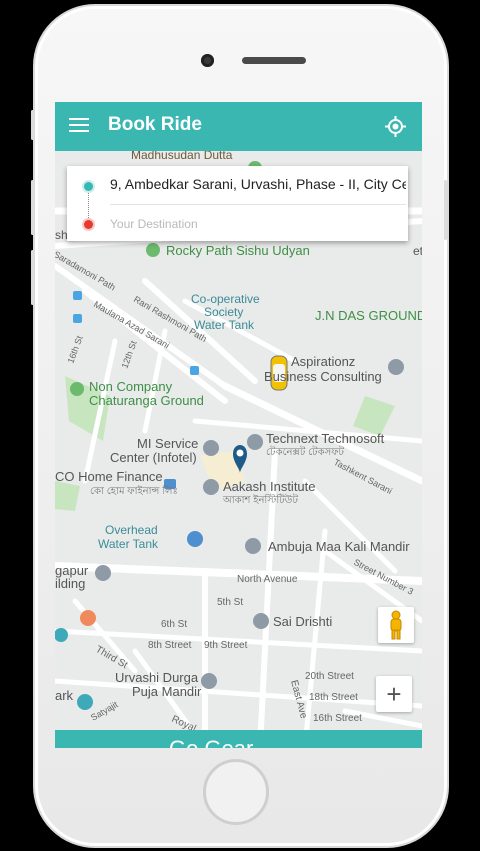 Image resolution: width=480 pixels, height=851 pixels. Describe the element at coordinates (146, 400) in the screenshot. I see `map-label-noncompany2: Chaturanga Ground` at that location.